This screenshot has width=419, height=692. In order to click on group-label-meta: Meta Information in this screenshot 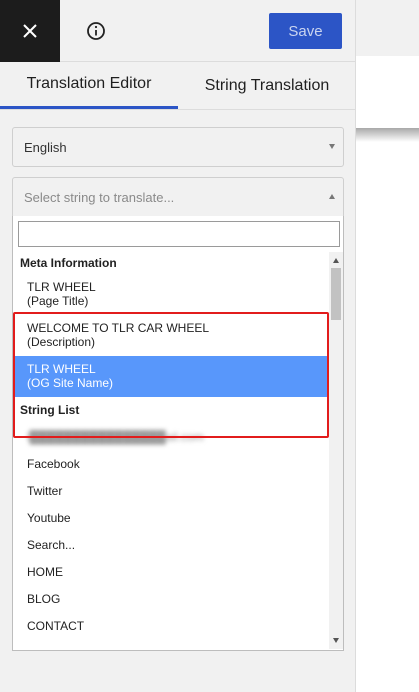, I will do `click(68, 263)`.